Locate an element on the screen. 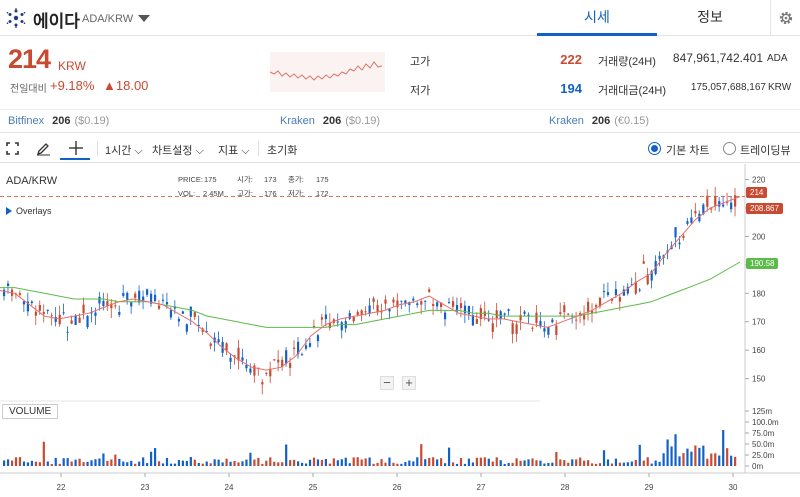 Image resolution: width=800 pixels, height=497 pixels. tab-market: 시세 is located at coordinates (597, 18).